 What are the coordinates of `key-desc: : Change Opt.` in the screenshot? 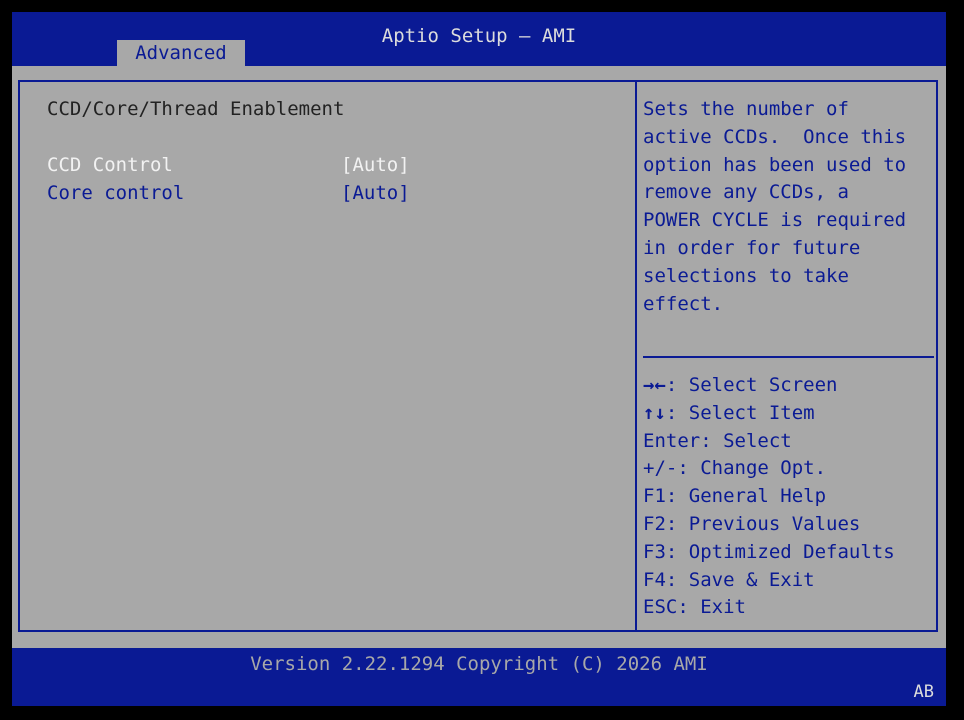 It's located at (752, 468).